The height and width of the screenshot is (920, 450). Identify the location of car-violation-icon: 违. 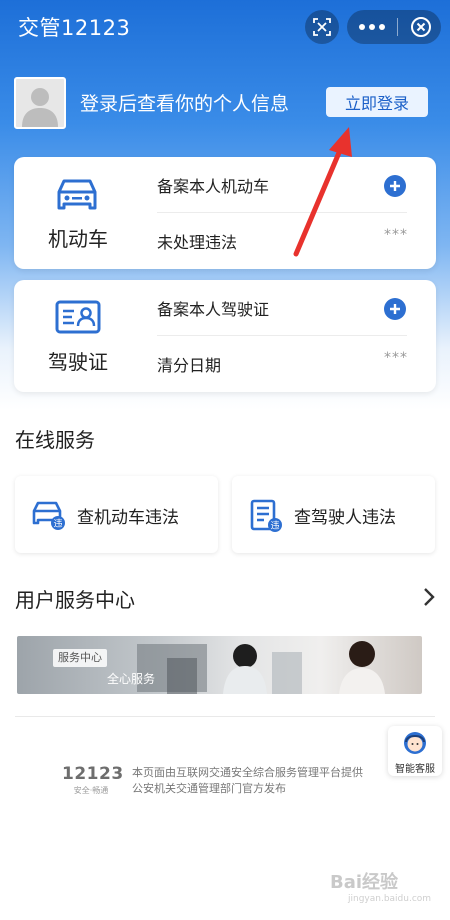
(48, 515).